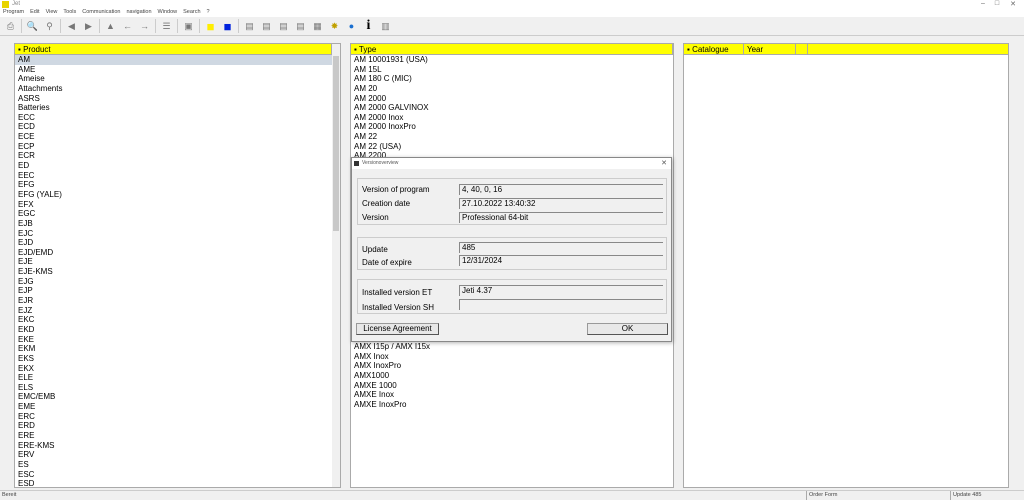 This screenshot has width=1024, height=500. What do you see at coordinates (997, 3) in the screenshot?
I see `maximize-button: □` at bounding box center [997, 3].